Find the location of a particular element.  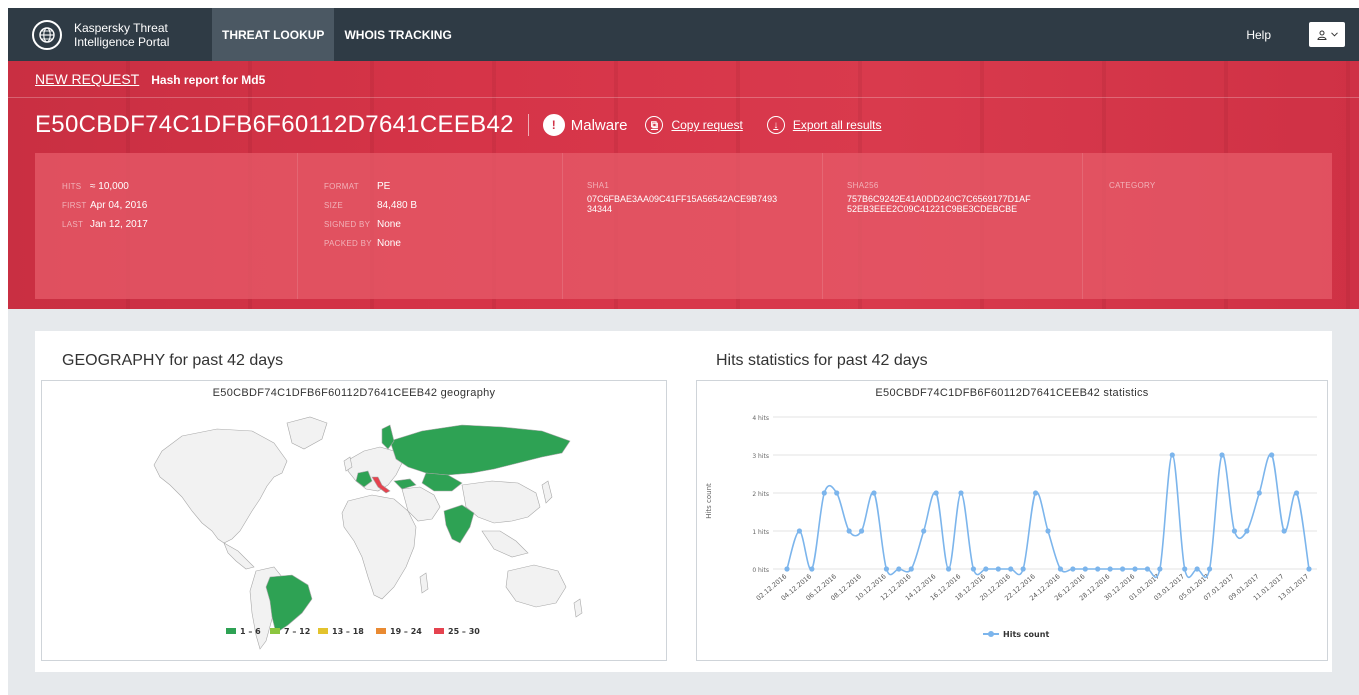

y-tick-label: 4 hits is located at coordinates (760, 418).